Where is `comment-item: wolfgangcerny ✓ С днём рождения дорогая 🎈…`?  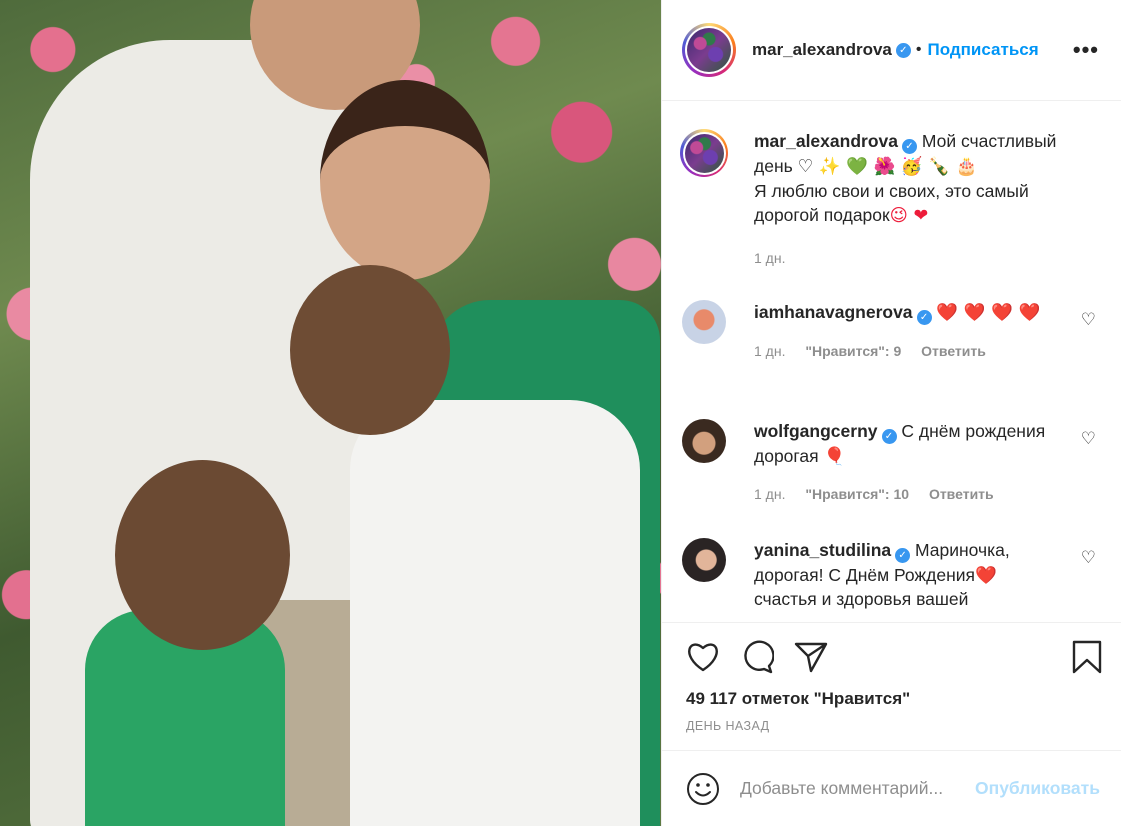 comment-item: wolfgangcerny ✓ С днём рождения дорогая 🎈… is located at coordinates (892, 462).